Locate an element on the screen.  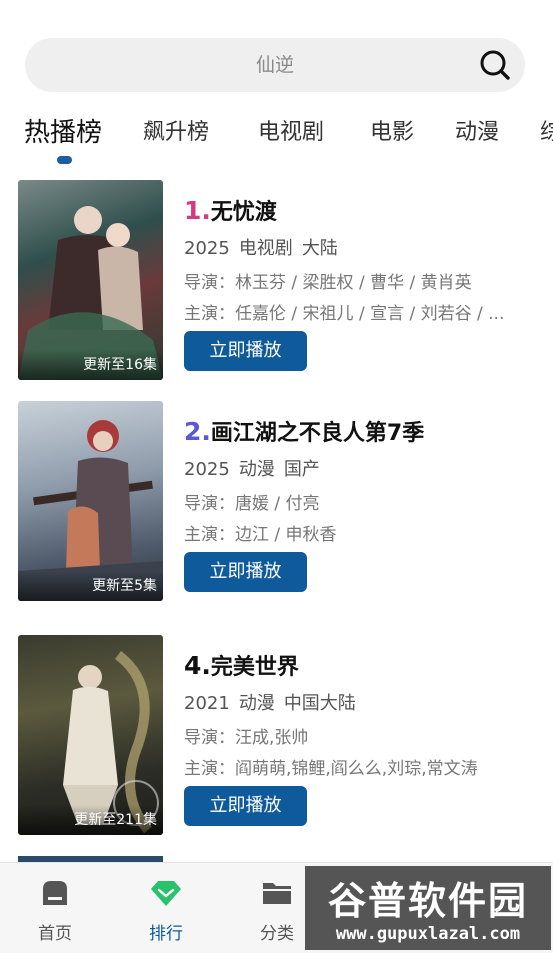
watermark-logo-text: 谷普软件园 is located at coordinates (427, 901).